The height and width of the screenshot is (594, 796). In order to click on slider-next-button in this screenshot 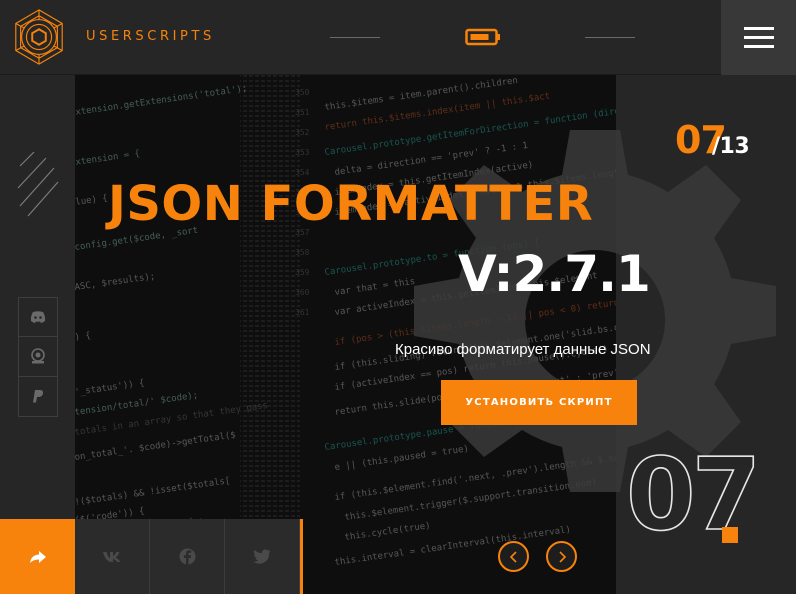, I will do `click(561, 556)`.